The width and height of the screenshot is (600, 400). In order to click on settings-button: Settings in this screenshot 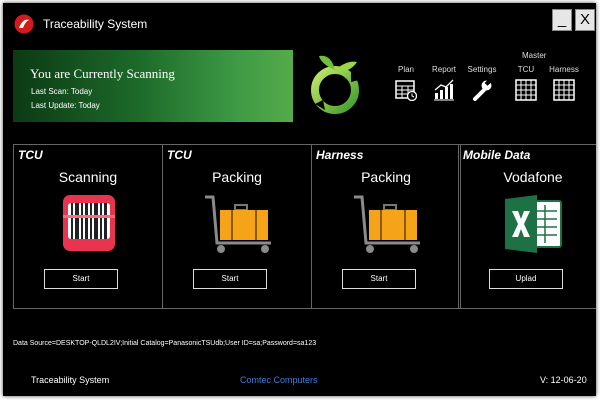, I will do `click(482, 83)`.